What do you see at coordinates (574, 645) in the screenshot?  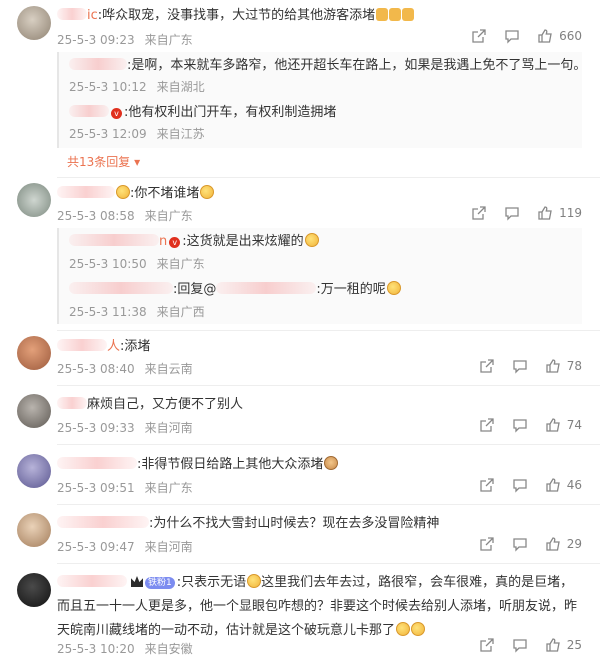 I see `like-count: 25` at bounding box center [574, 645].